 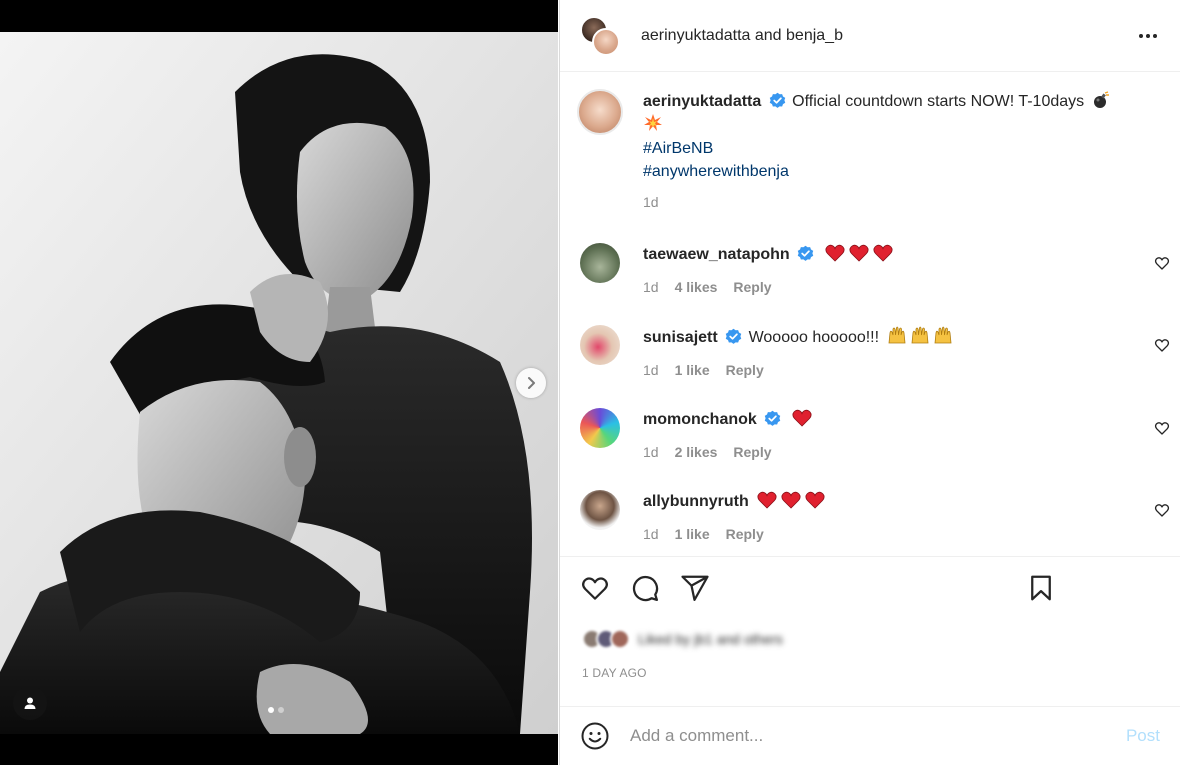 I want to click on owner-username: aerinyuktadatta, so click(x=695, y=35).